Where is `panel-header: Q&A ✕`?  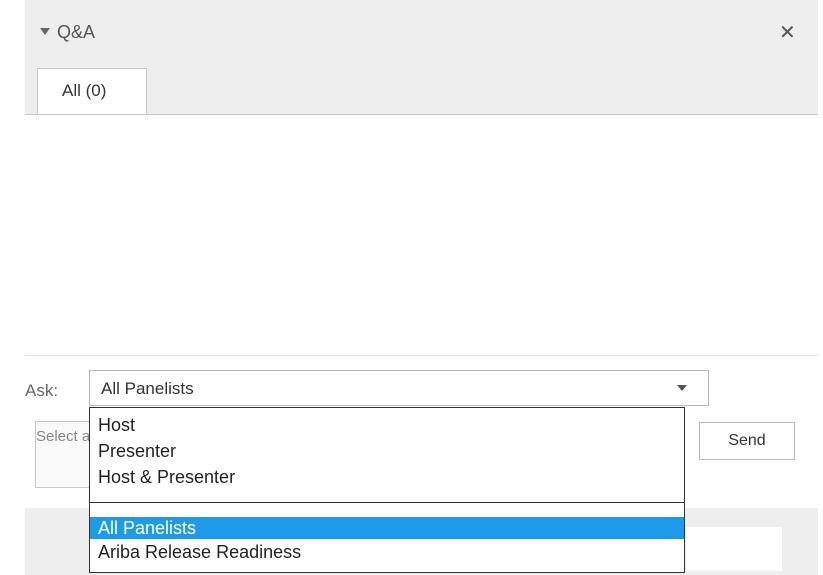
panel-header: Q&A ✕ is located at coordinates (421, 33).